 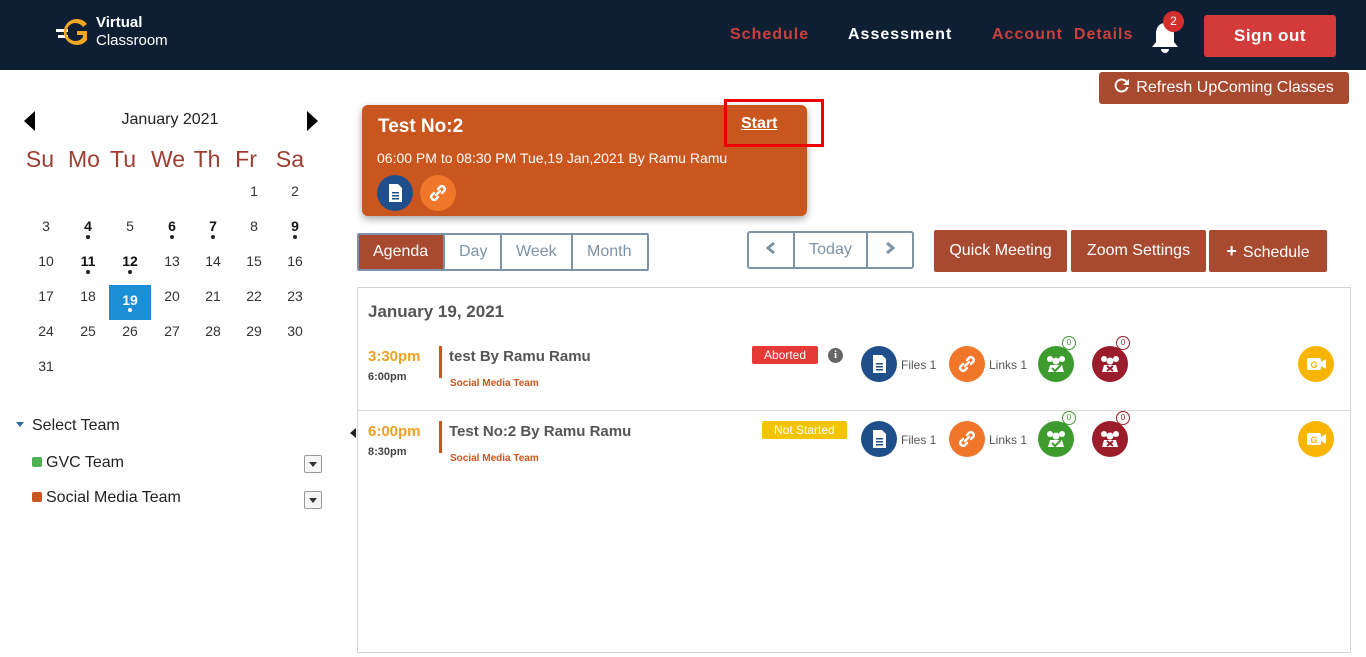 I want to click on calendar-day: 20, so click(x=172, y=303).